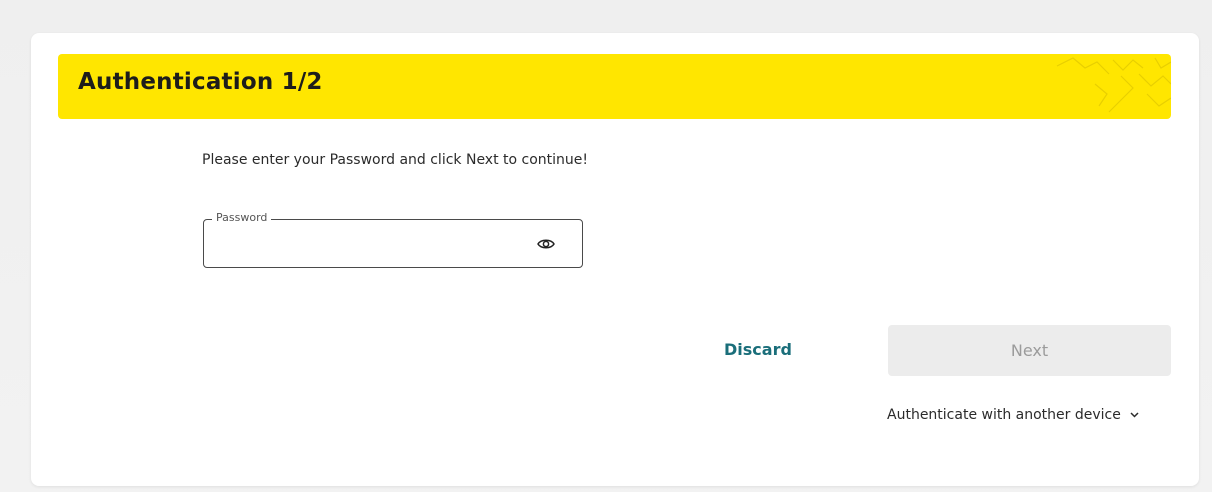  I want to click on banner-decoration-graphic, so click(1113, 85).